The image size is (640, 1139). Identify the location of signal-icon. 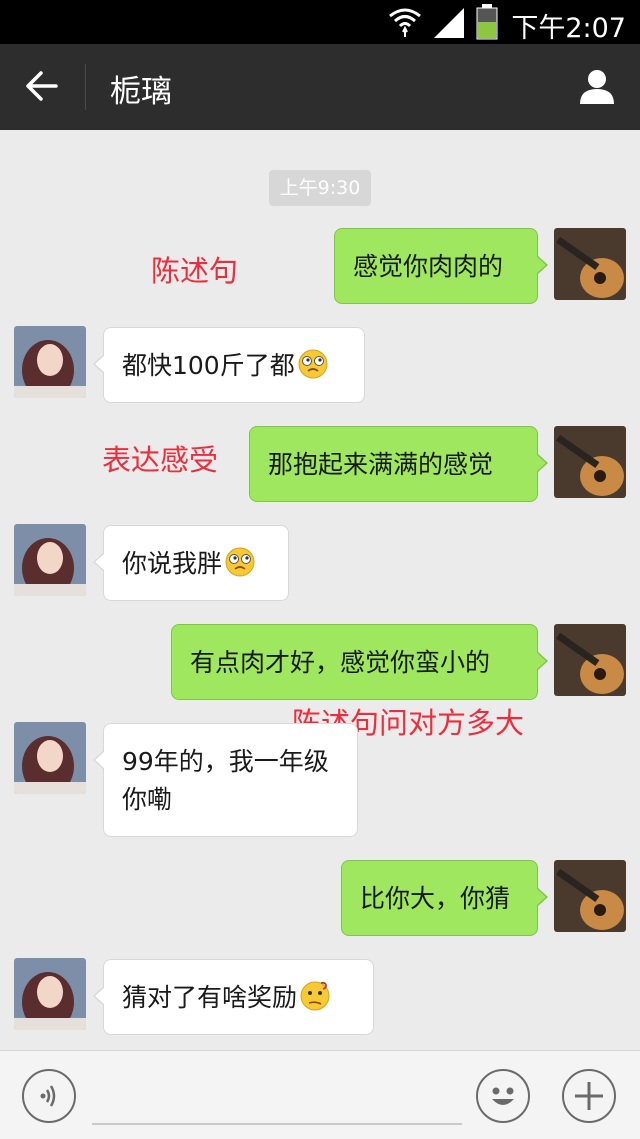
(449, 23).